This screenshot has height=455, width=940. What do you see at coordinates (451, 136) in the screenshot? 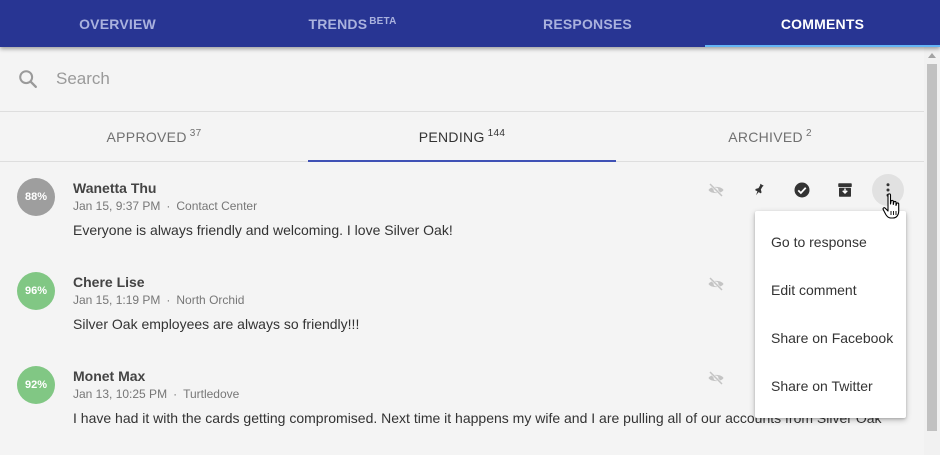
I see `tab-pending-label: PENDING` at bounding box center [451, 136].